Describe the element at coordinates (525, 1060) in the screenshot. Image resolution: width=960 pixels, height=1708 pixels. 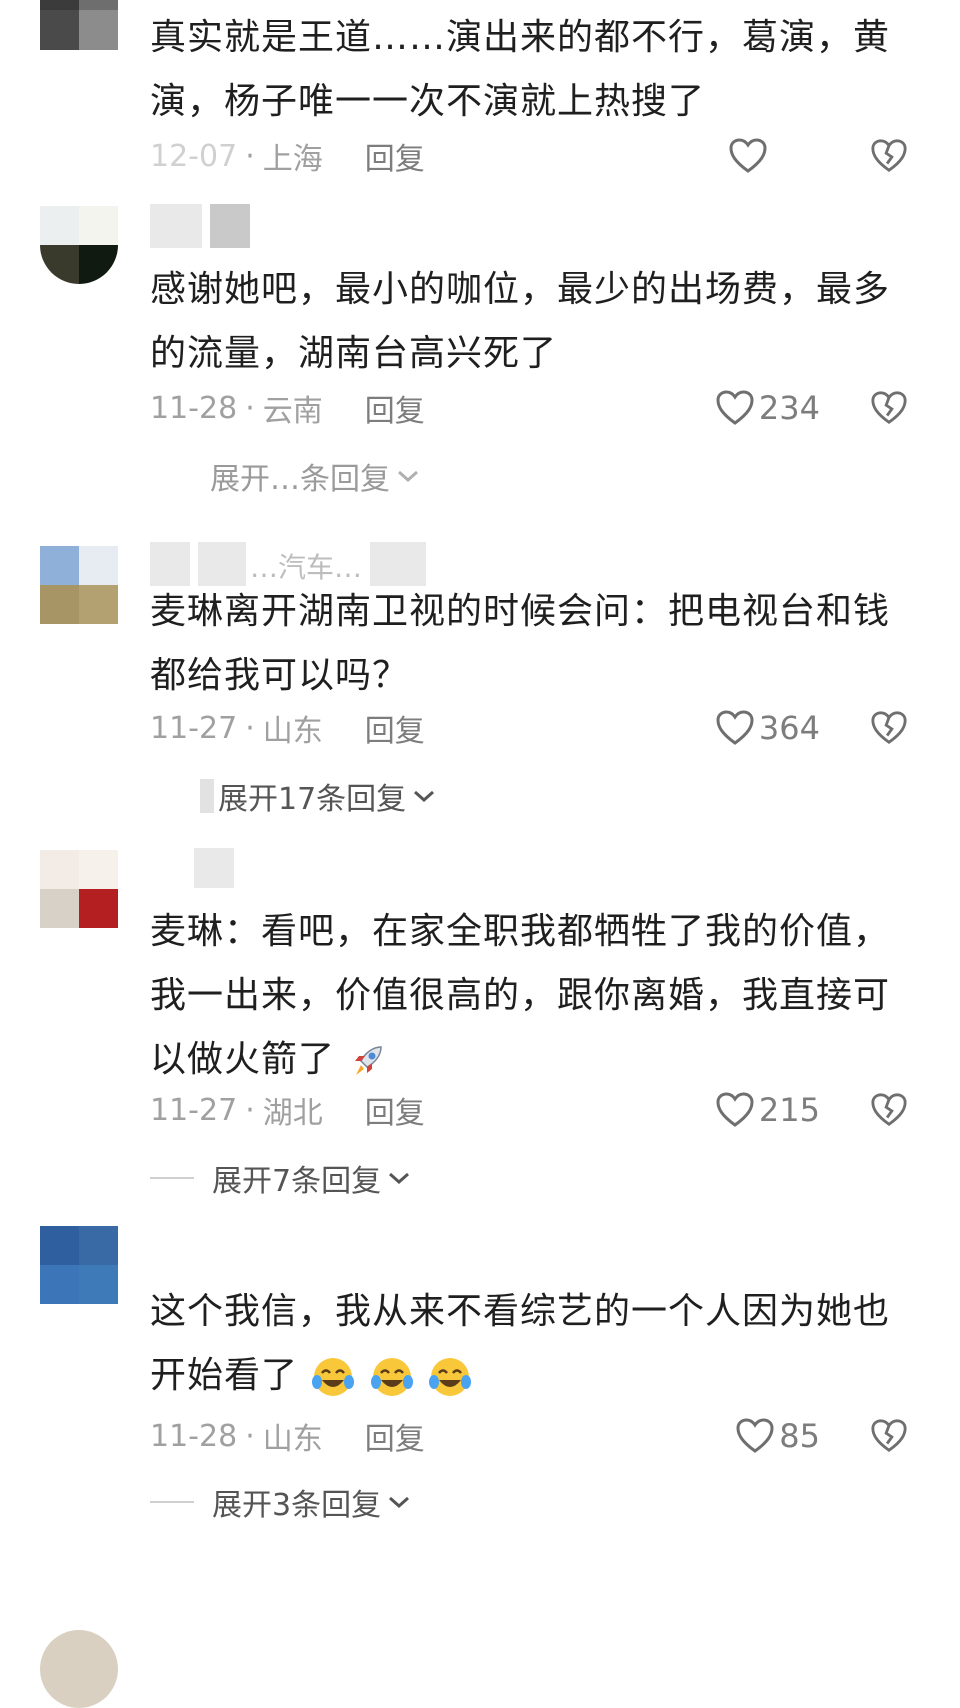
I see `comment-line-with-emoji: 以做火箭了` at that location.